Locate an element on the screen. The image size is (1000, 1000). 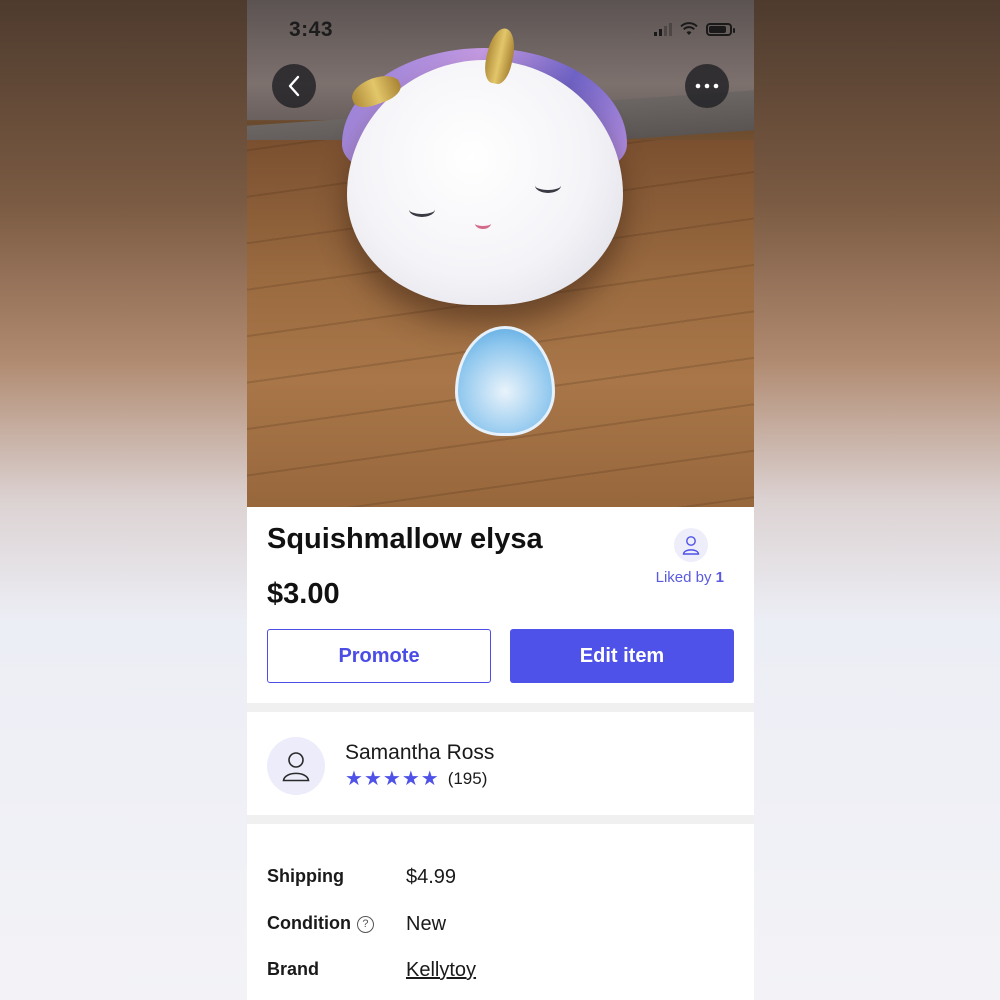
chevron-left-icon is located at coordinates (294, 86).